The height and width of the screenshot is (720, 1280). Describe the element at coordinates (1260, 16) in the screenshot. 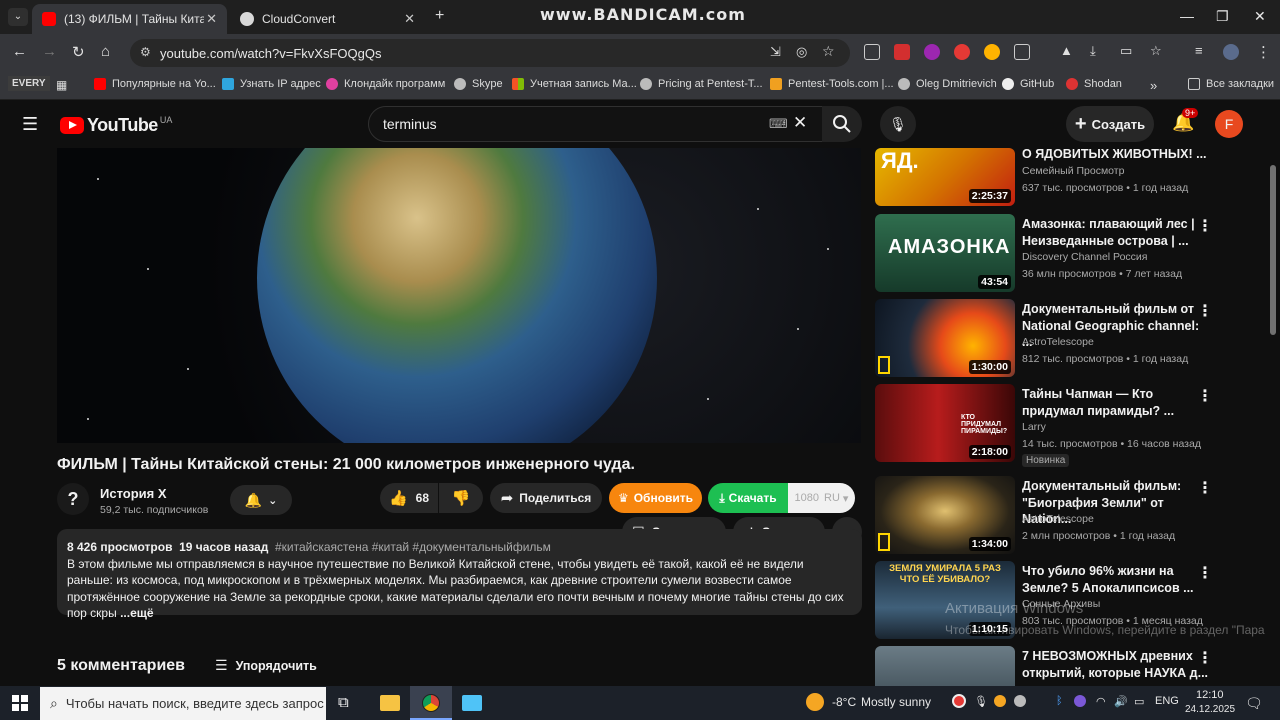

I see `close-window-button: ✕` at that location.